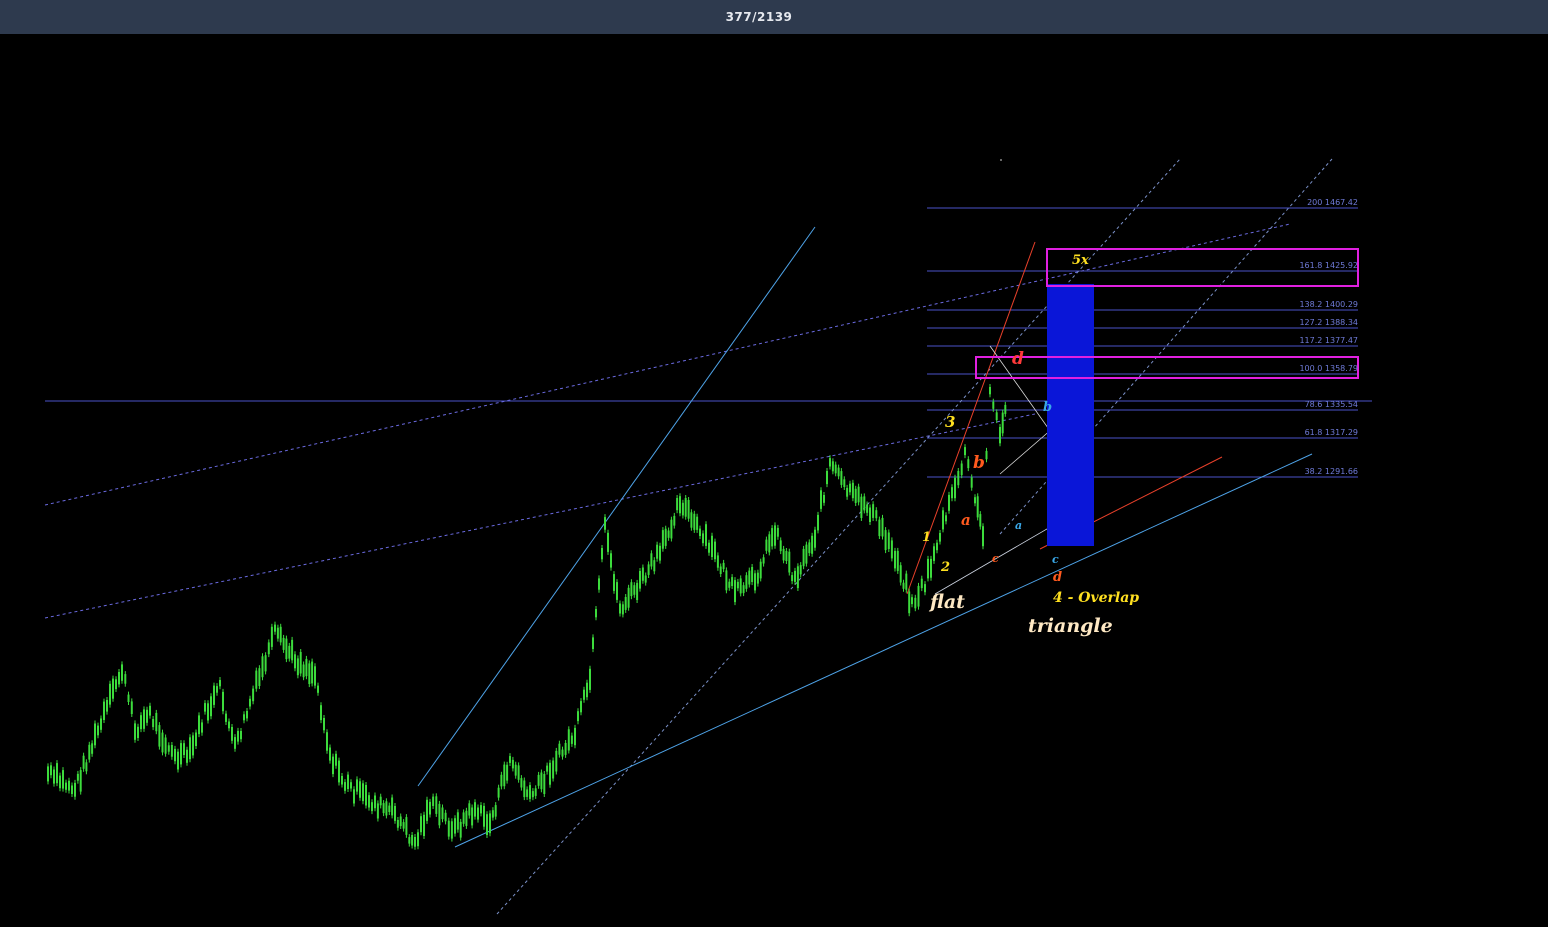  Describe the element at coordinates (945, 567) in the screenshot. I see `wave-label-2: 2` at that location.